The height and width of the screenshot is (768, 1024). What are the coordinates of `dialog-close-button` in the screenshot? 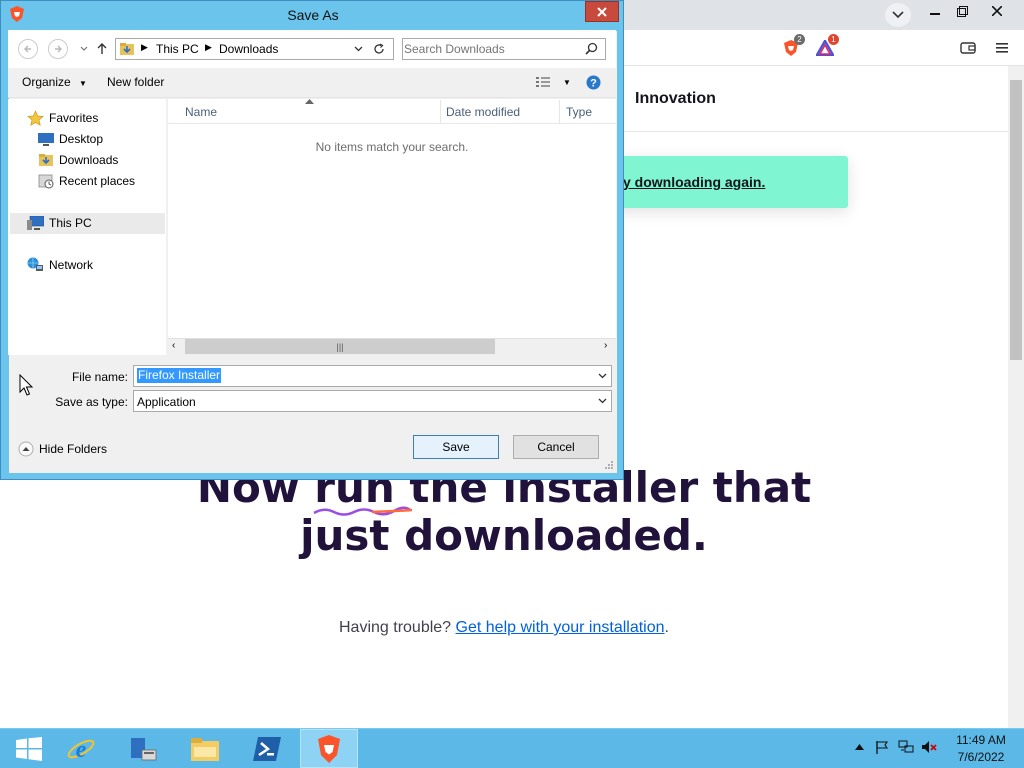 It's located at (602, 11).